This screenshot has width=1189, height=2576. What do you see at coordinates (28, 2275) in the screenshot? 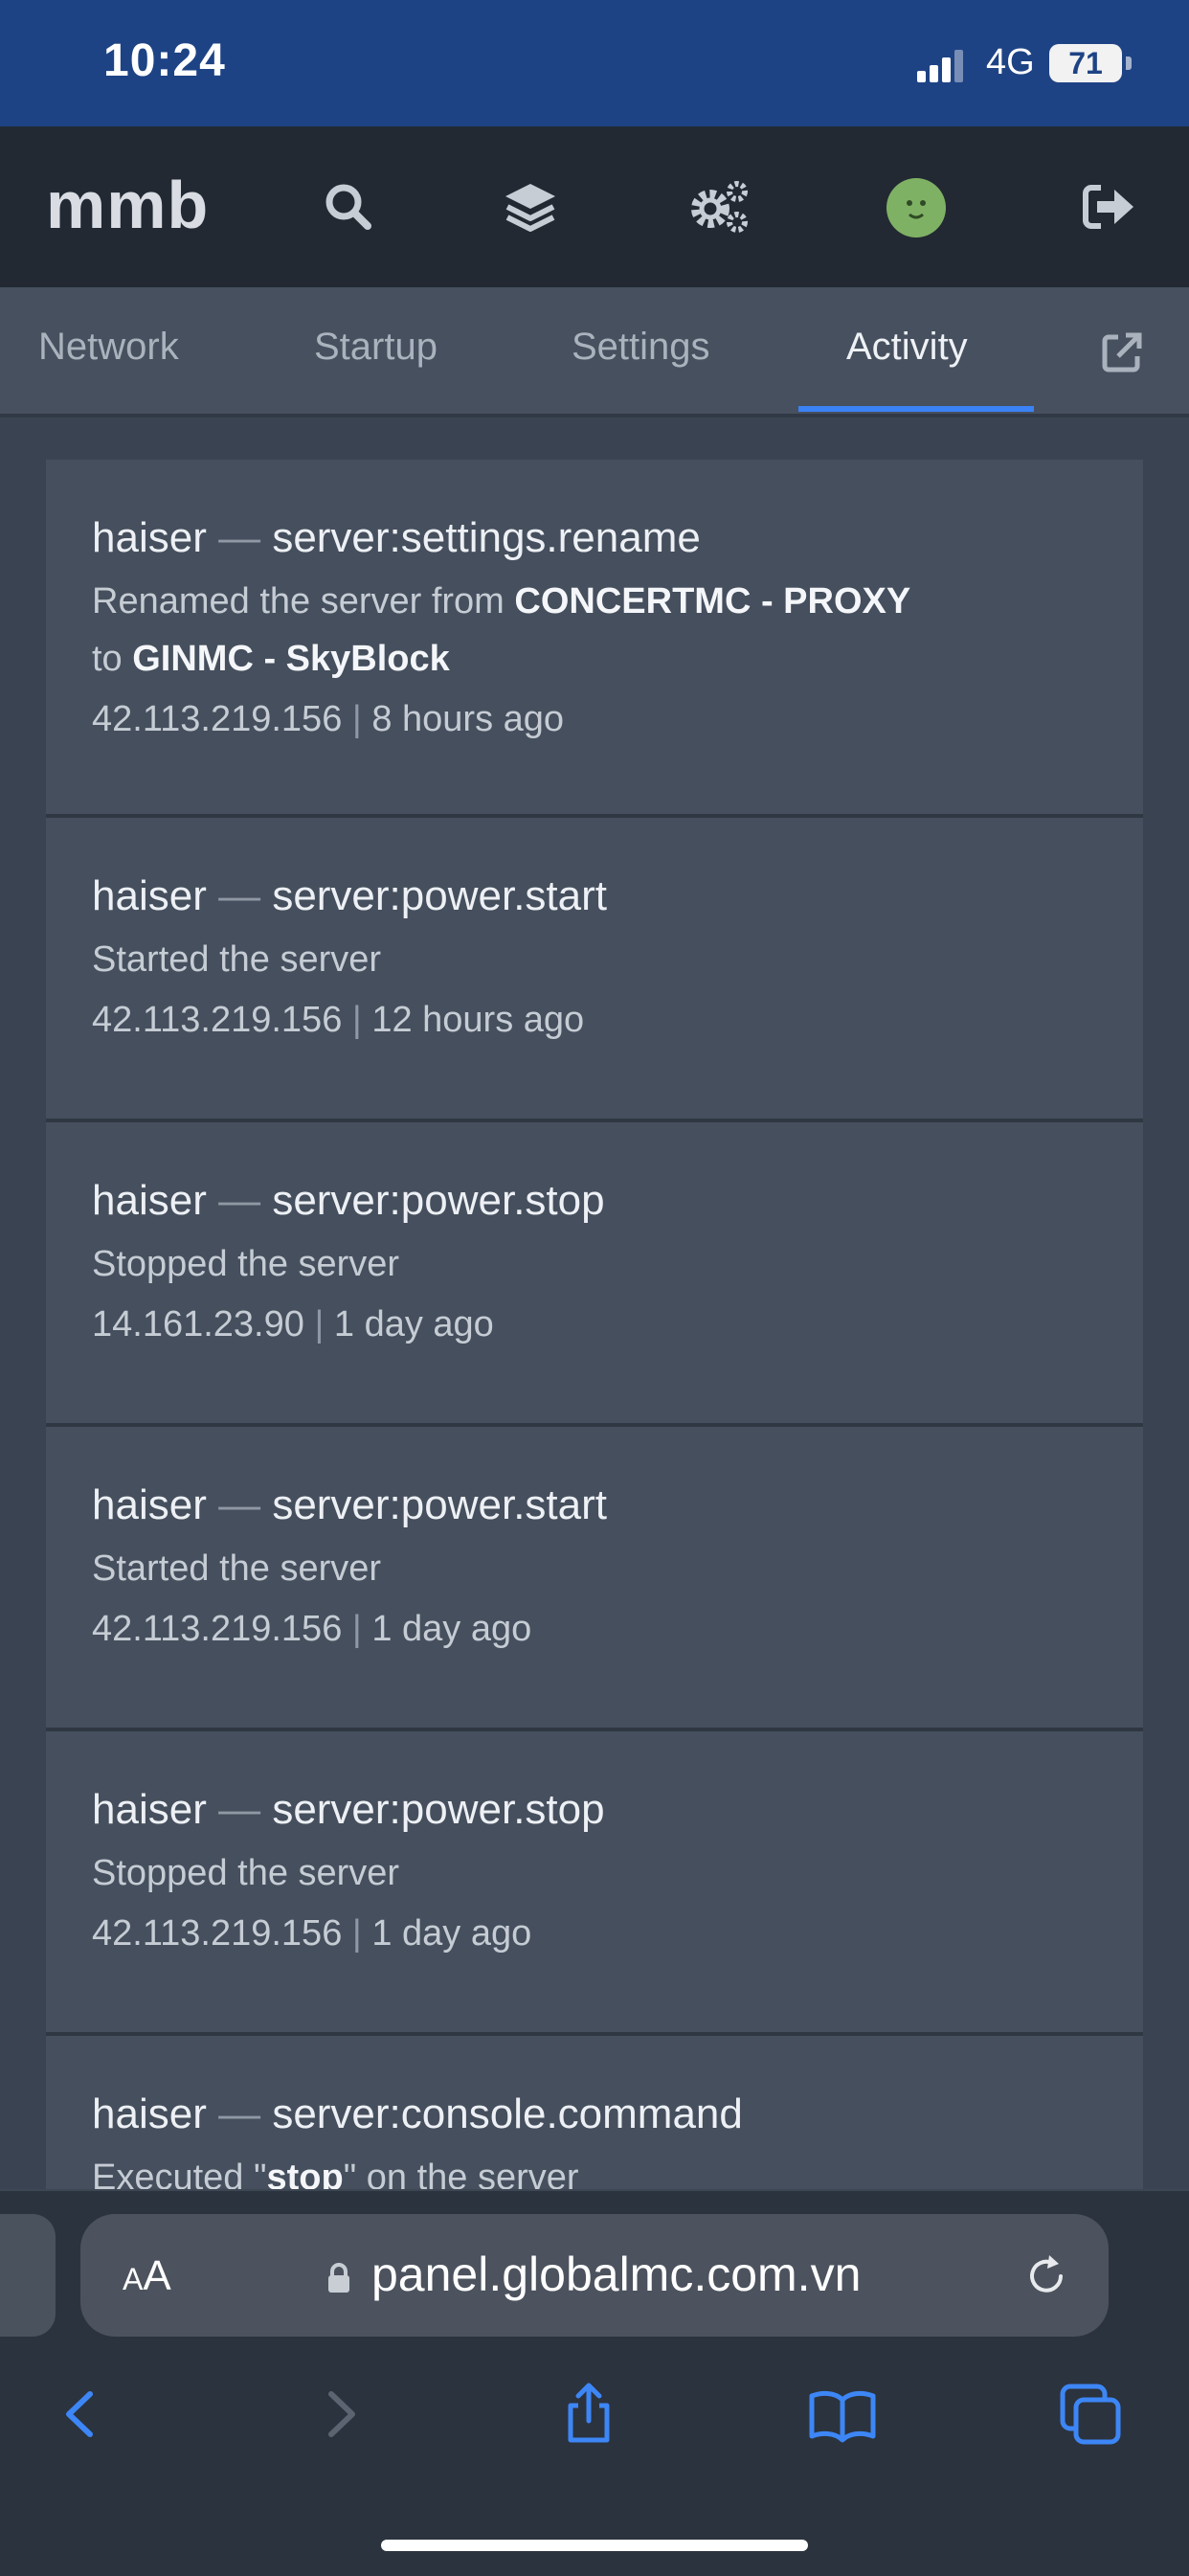
I see `previous-tab-preview` at bounding box center [28, 2275].